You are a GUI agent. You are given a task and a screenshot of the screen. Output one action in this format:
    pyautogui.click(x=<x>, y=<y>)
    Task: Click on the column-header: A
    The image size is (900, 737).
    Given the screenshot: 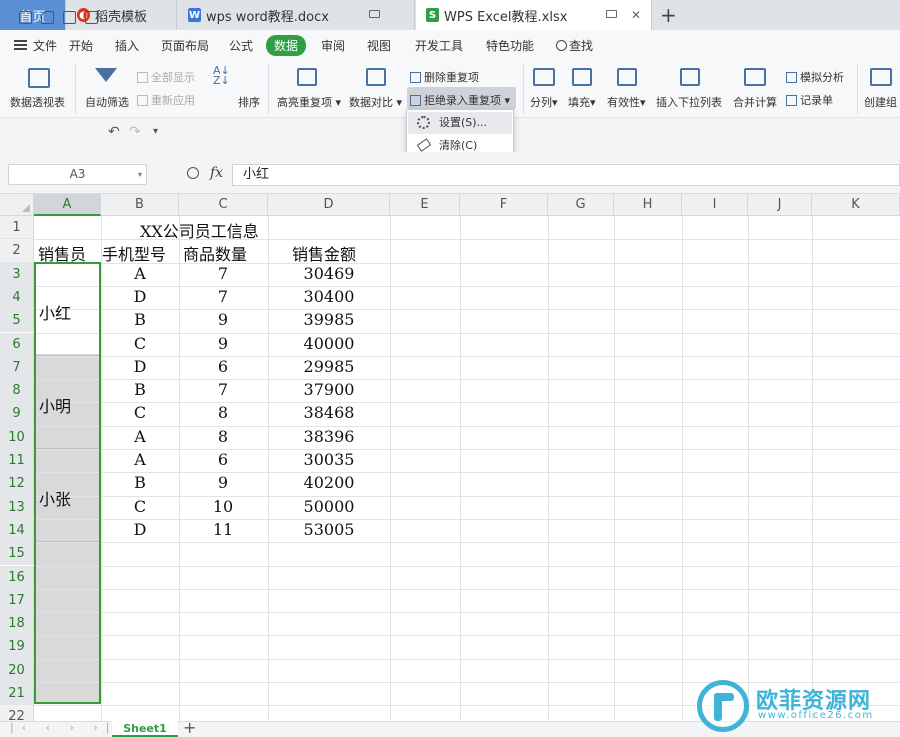 What is the action you would take?
    pyautogui.click(x=67, y=205)
    